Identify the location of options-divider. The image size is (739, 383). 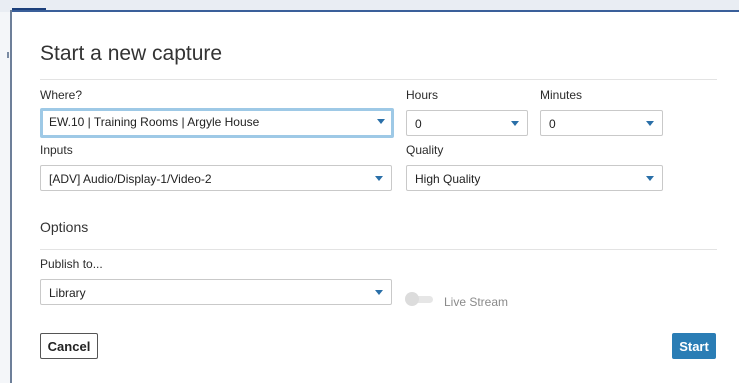
(378, 249).